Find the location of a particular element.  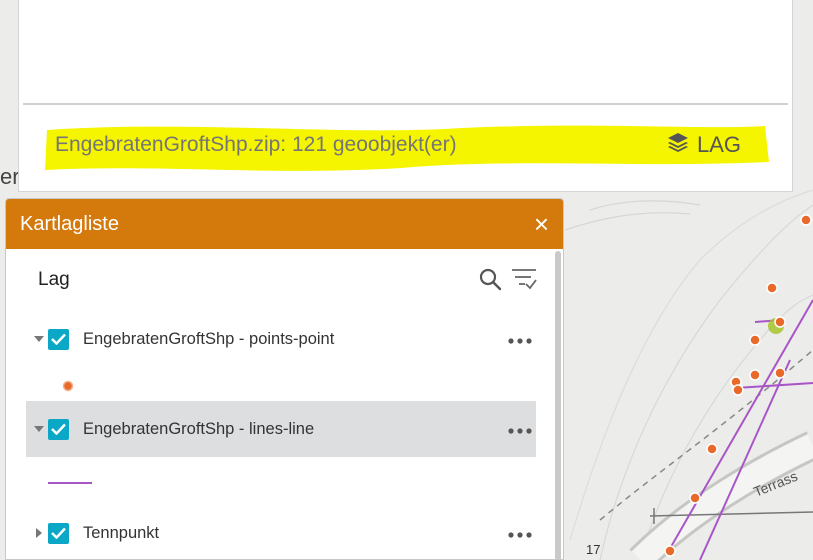

panel-title: Kartlagliste is located at coordinates (69, 223).